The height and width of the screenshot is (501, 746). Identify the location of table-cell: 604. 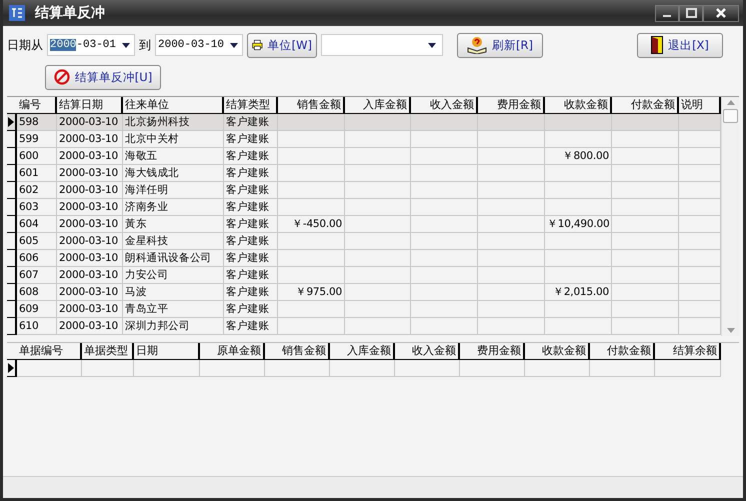
(37, 224).